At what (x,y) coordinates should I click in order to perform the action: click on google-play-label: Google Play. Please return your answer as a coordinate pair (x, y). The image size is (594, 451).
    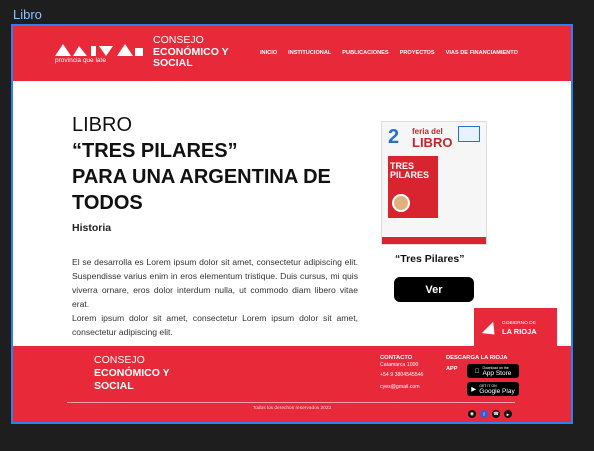
    Looking at the image, I should click on (497, 391).